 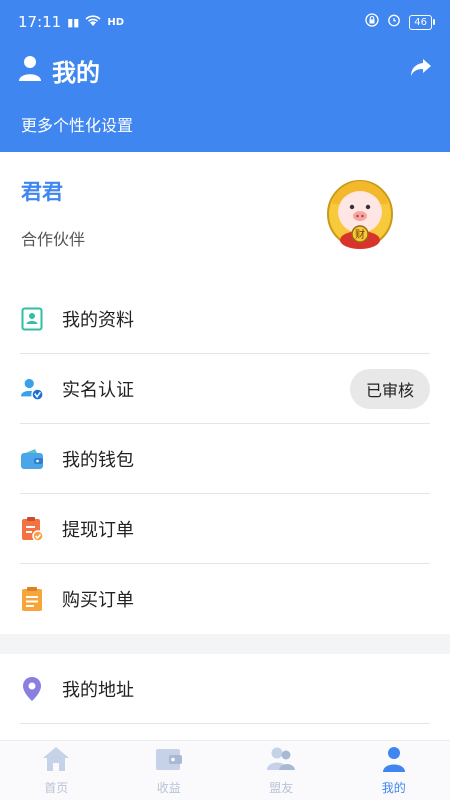 What do you see at coordinates (98, 320) in the screenshot?
I see `menu-label: 我的资料` at bounding box center [98, 320].